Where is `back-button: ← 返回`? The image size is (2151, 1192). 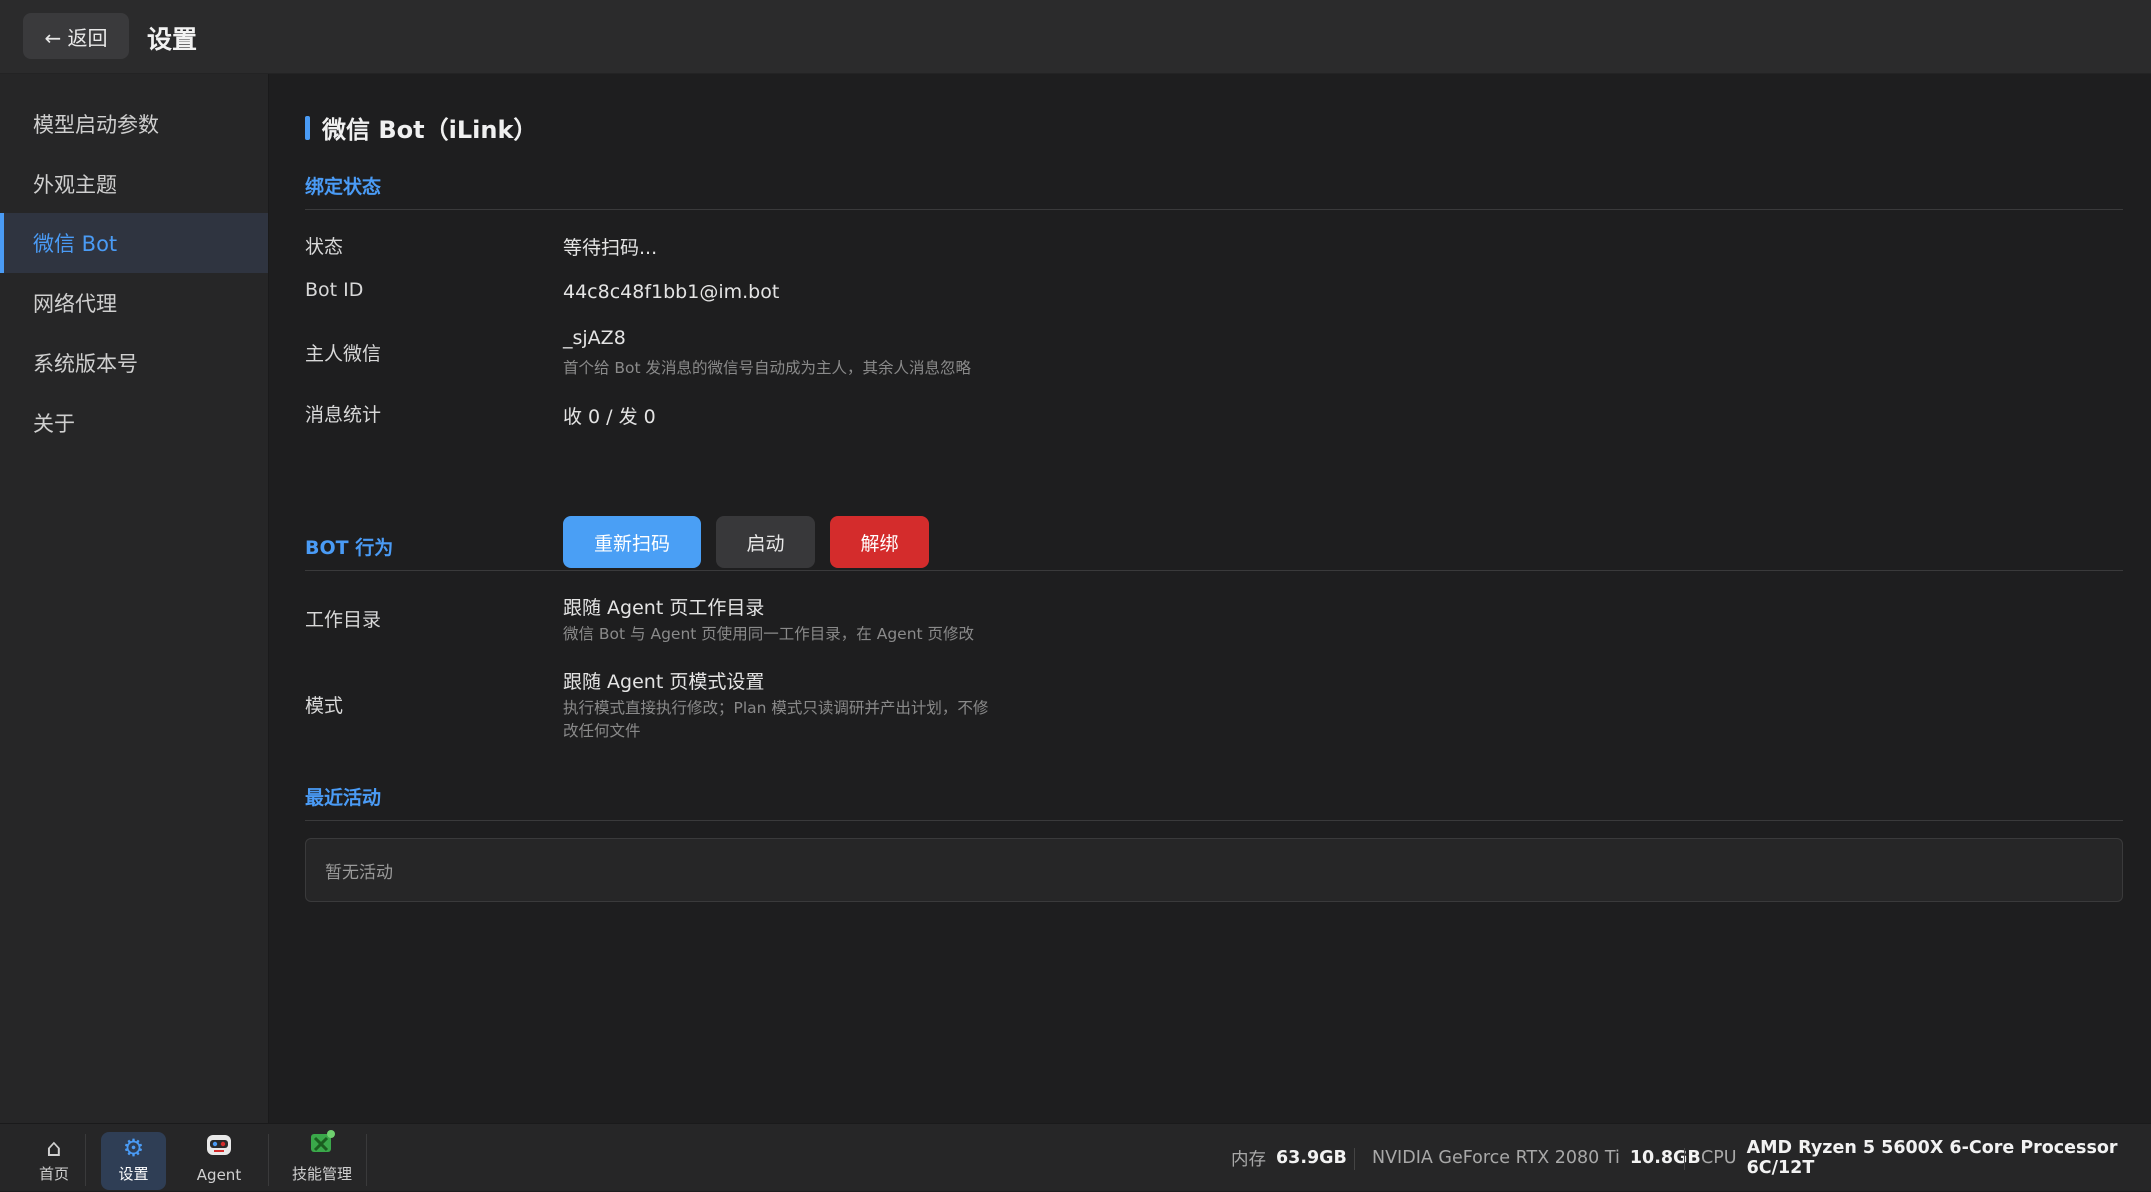 back-button: ← 返回 is located at coordinates (76, 36).